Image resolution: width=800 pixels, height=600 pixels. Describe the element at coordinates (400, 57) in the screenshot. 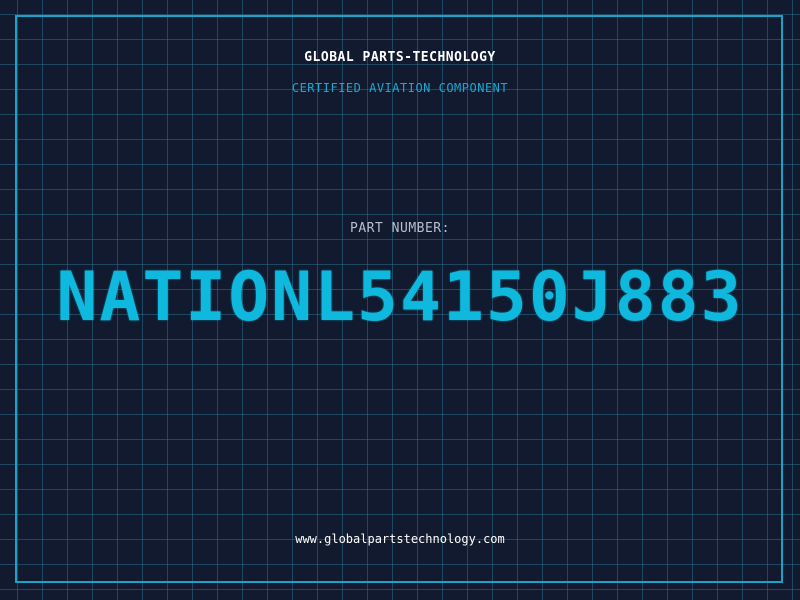

I see `company-name: GLOBAL PARTS-TECHNOLOGY` at that location.